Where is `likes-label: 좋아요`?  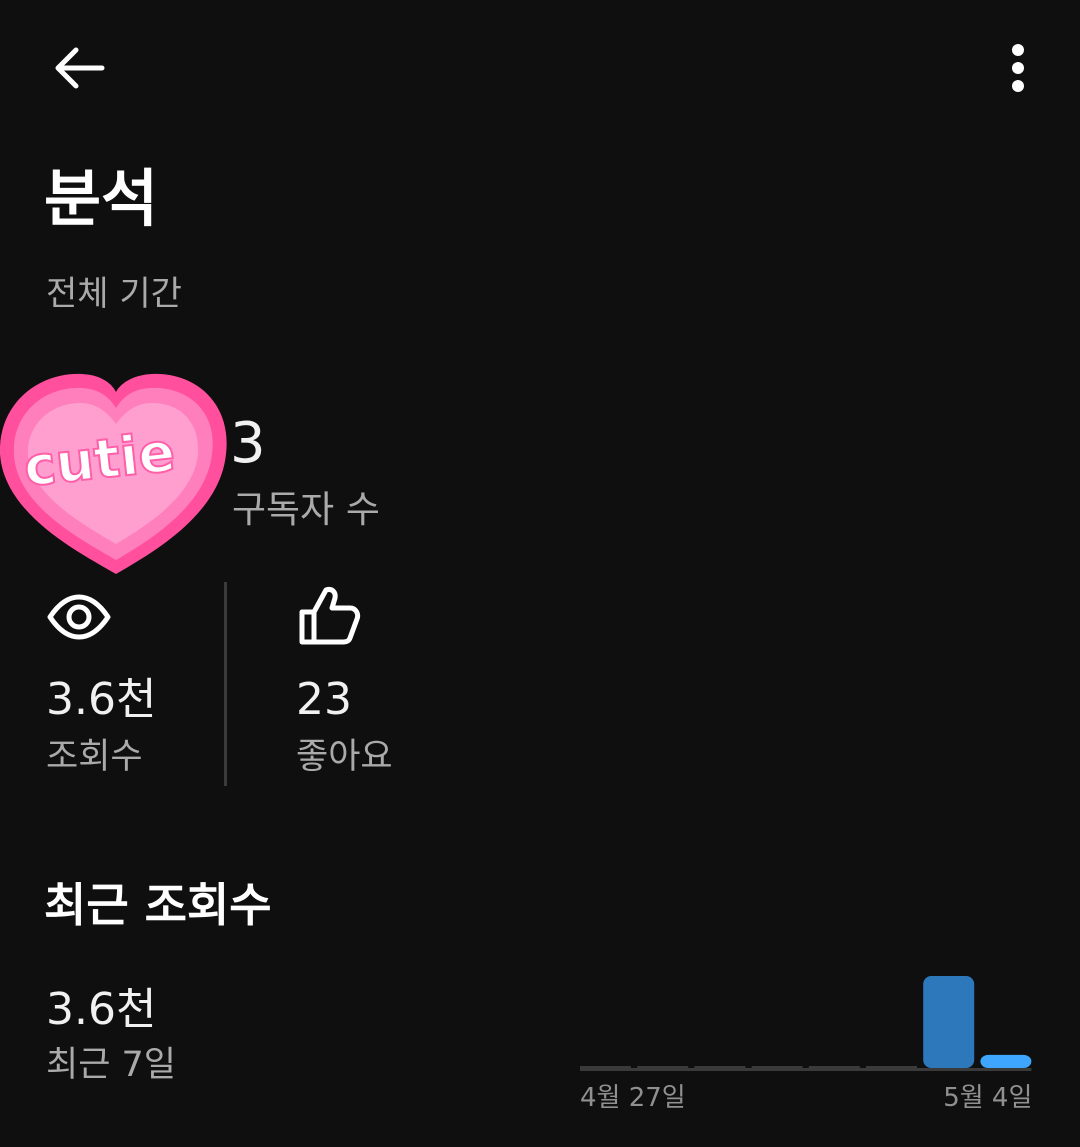 likes-label: 좋아요 is located at coordinates (344, 757).